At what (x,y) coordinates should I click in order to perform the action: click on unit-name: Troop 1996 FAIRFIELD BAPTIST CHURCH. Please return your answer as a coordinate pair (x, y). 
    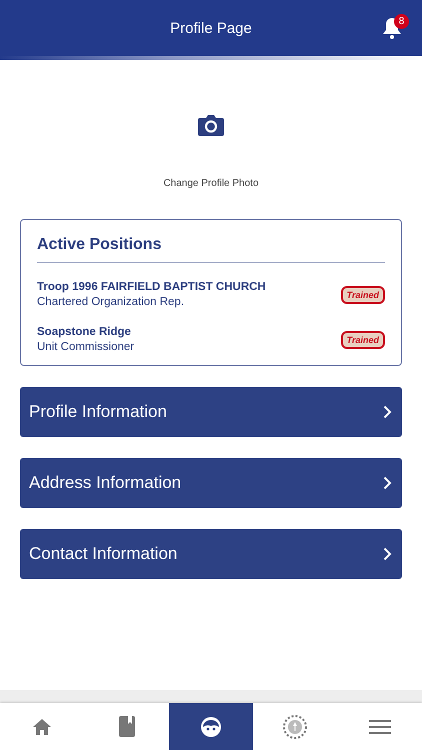
    Looking at the image, I should click on (151, 287).